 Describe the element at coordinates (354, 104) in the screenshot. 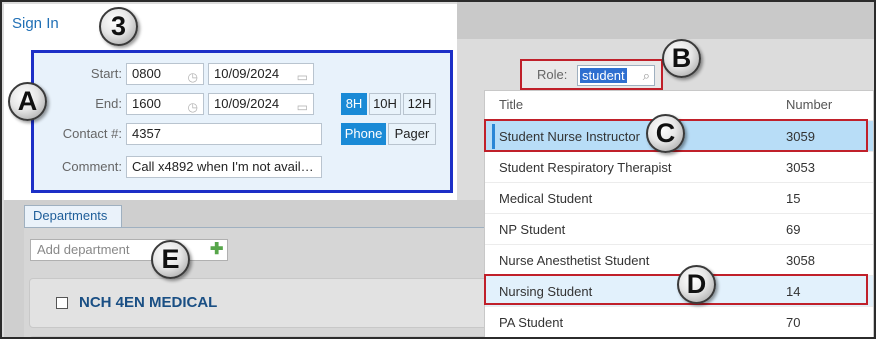

I see `duration-8h-button: 8H` at that location.